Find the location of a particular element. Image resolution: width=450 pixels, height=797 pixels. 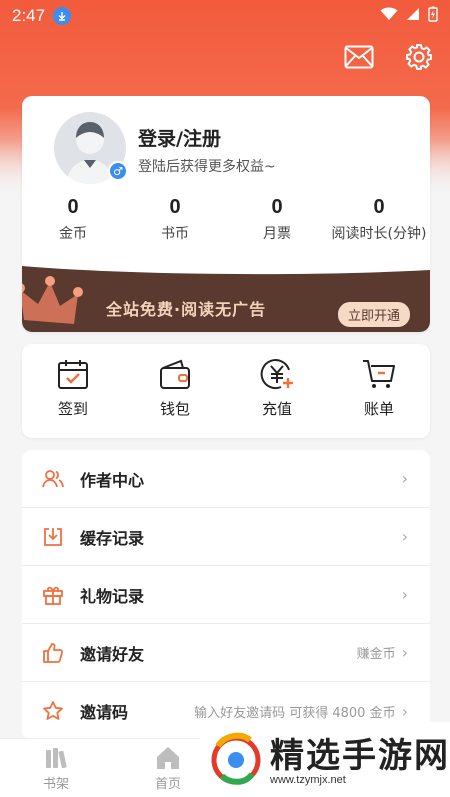

quick-label: 账单 is located at coordinates (378, 409).